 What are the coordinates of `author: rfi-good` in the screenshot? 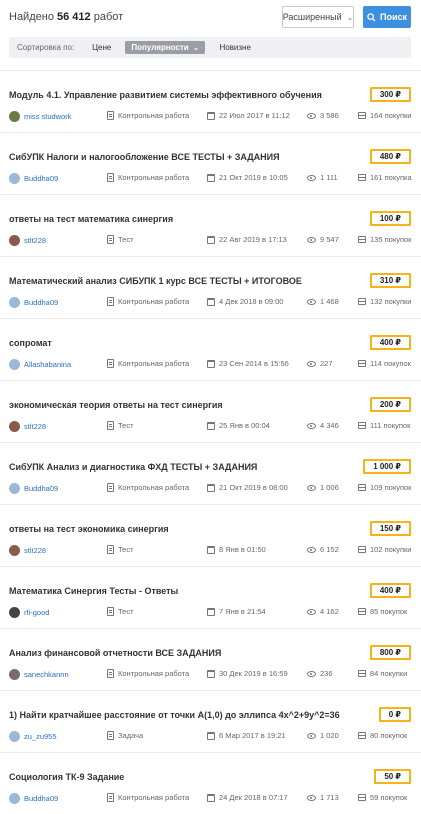 It's located at (29, 612).